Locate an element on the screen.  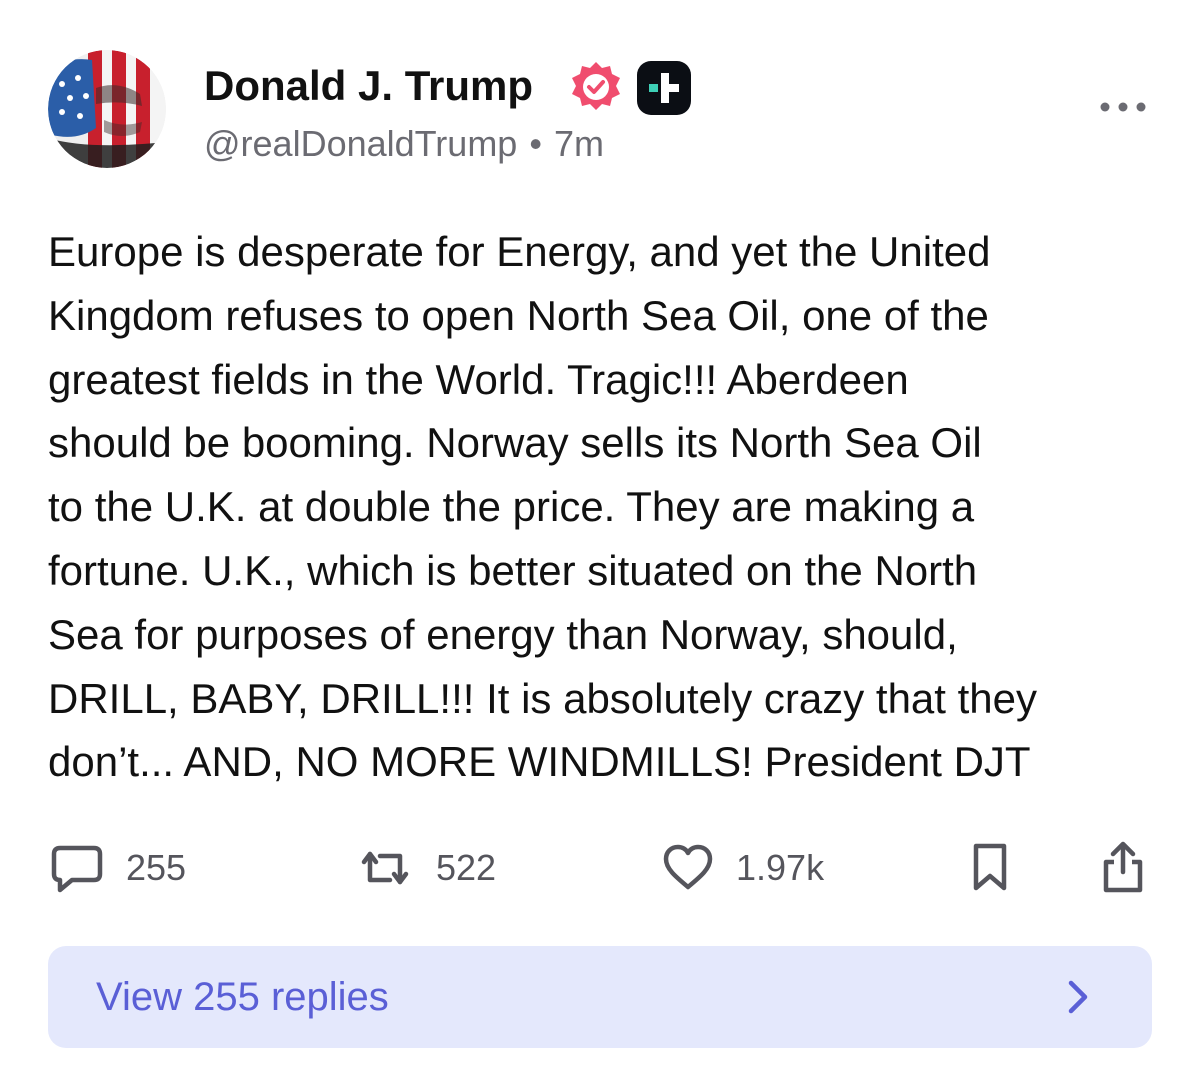
reply-icon is located at coordinates (77, 869).